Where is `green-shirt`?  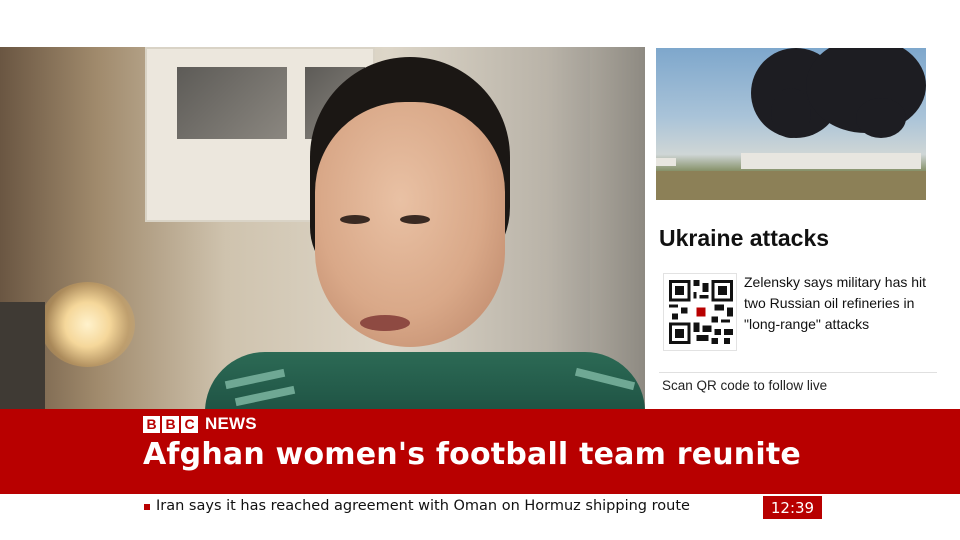 green-shirt is located at coordinates (425, 380).